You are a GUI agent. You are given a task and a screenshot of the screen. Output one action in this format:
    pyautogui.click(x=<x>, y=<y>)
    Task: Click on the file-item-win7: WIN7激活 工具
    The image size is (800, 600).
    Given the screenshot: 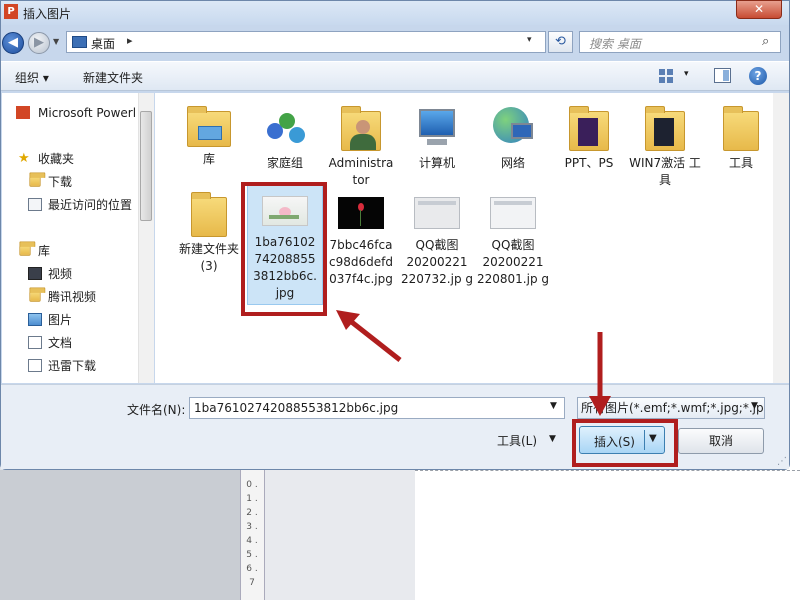 What is the action you would take?
    pyautogui.click(x=665, y=146)
    